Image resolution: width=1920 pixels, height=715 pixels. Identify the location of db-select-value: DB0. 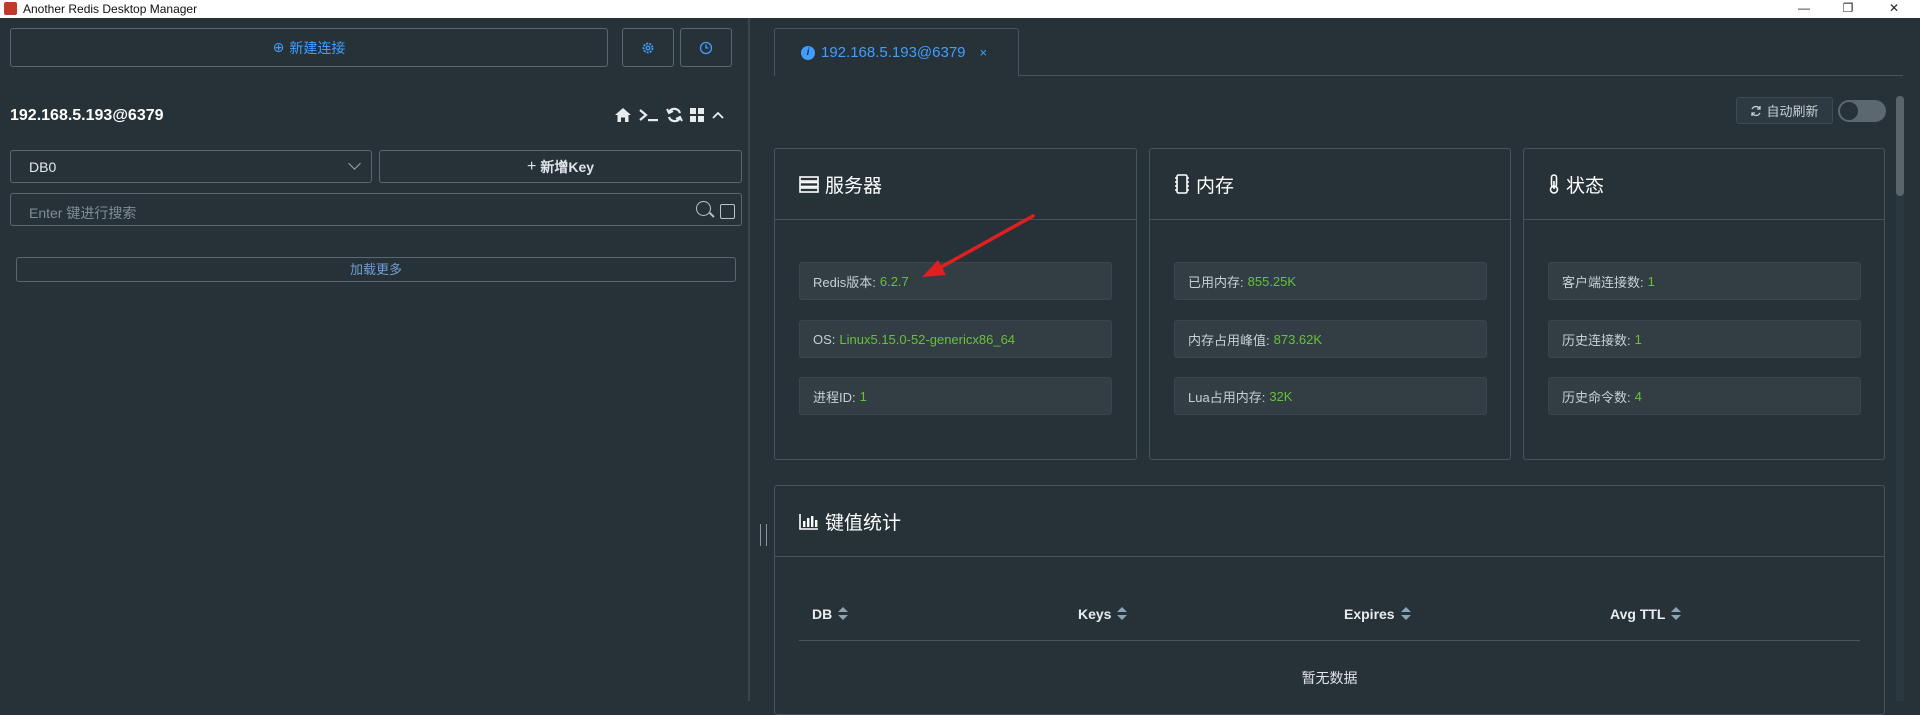
(43, 167).